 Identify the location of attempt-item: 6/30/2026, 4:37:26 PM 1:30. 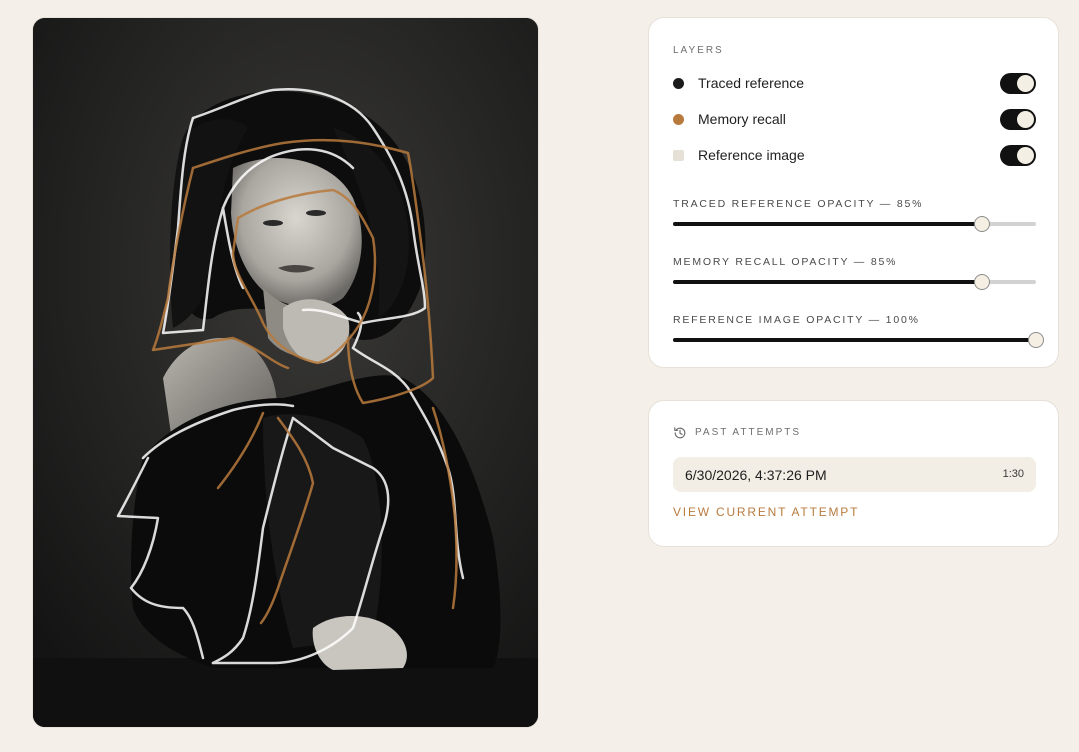
(854, 474).